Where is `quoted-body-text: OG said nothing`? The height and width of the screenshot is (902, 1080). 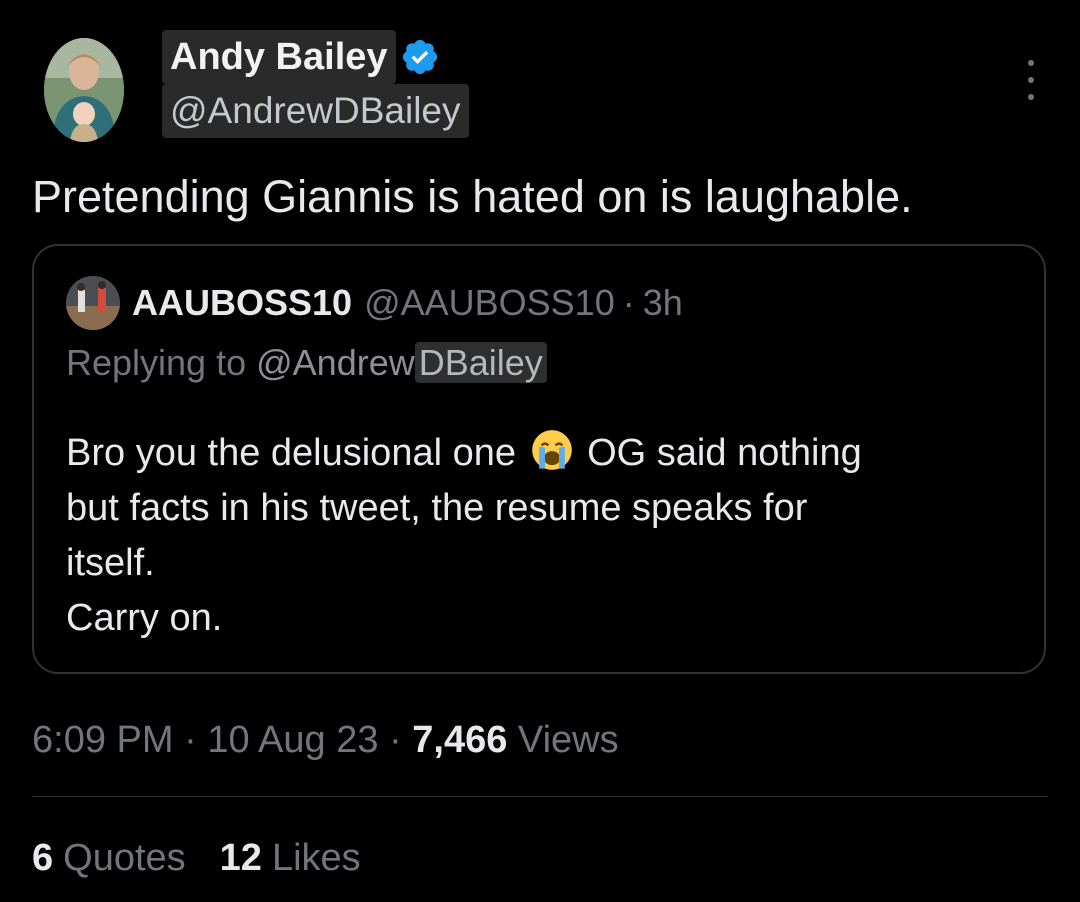 quoted-body-text: OG said nothing is located at coordinates (724, 453).